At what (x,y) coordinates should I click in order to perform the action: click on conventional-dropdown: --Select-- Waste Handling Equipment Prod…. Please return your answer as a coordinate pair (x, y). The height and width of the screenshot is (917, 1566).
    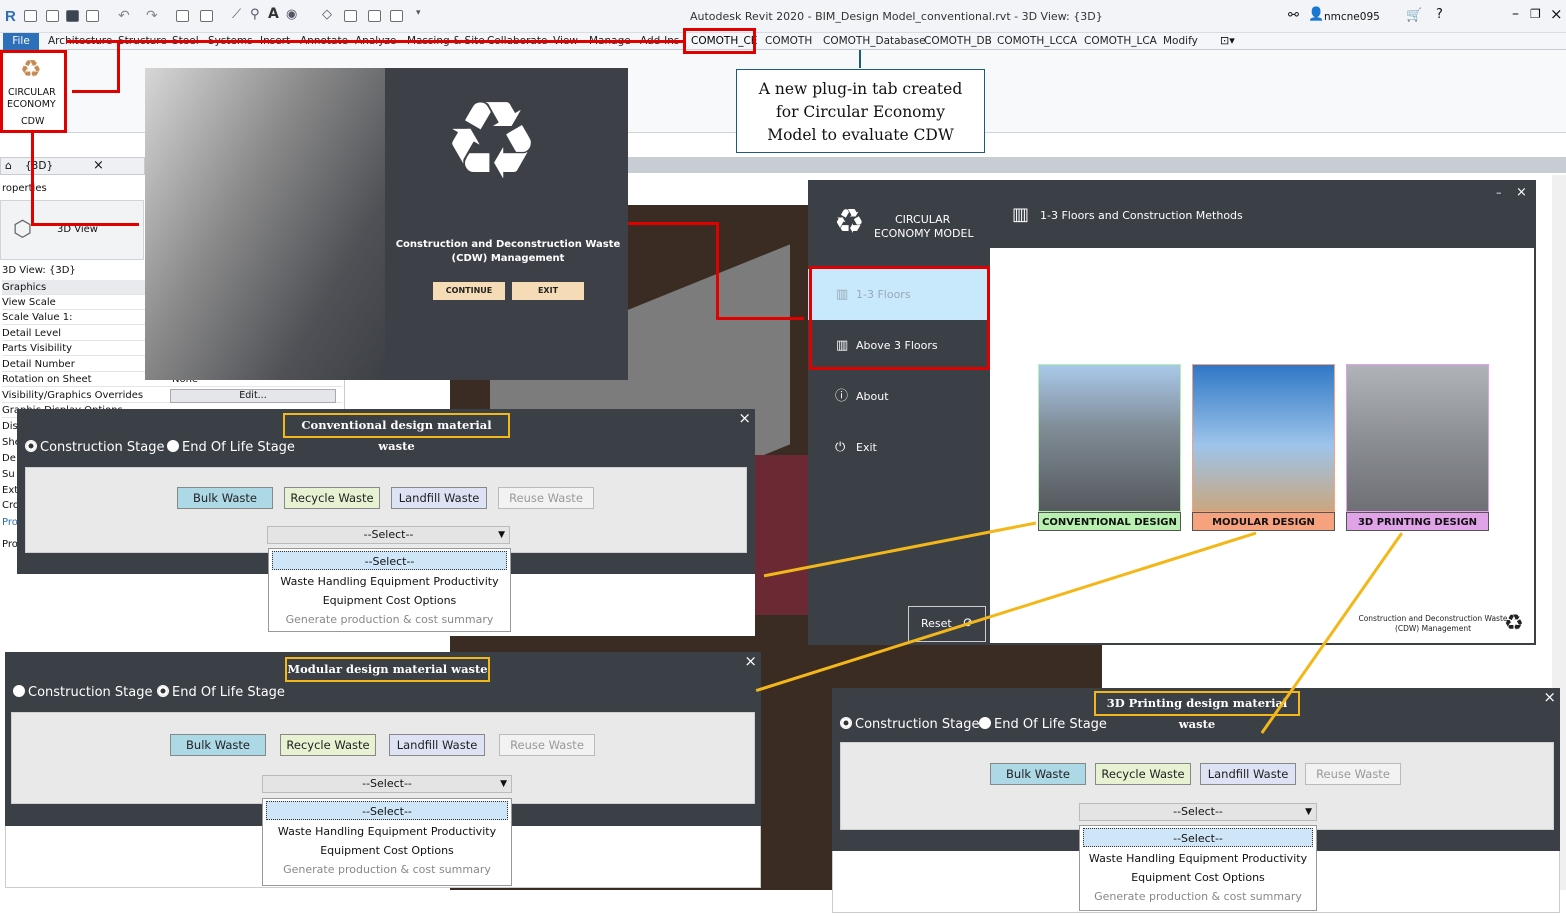
    Looking at the image, I should click on (389, 590).